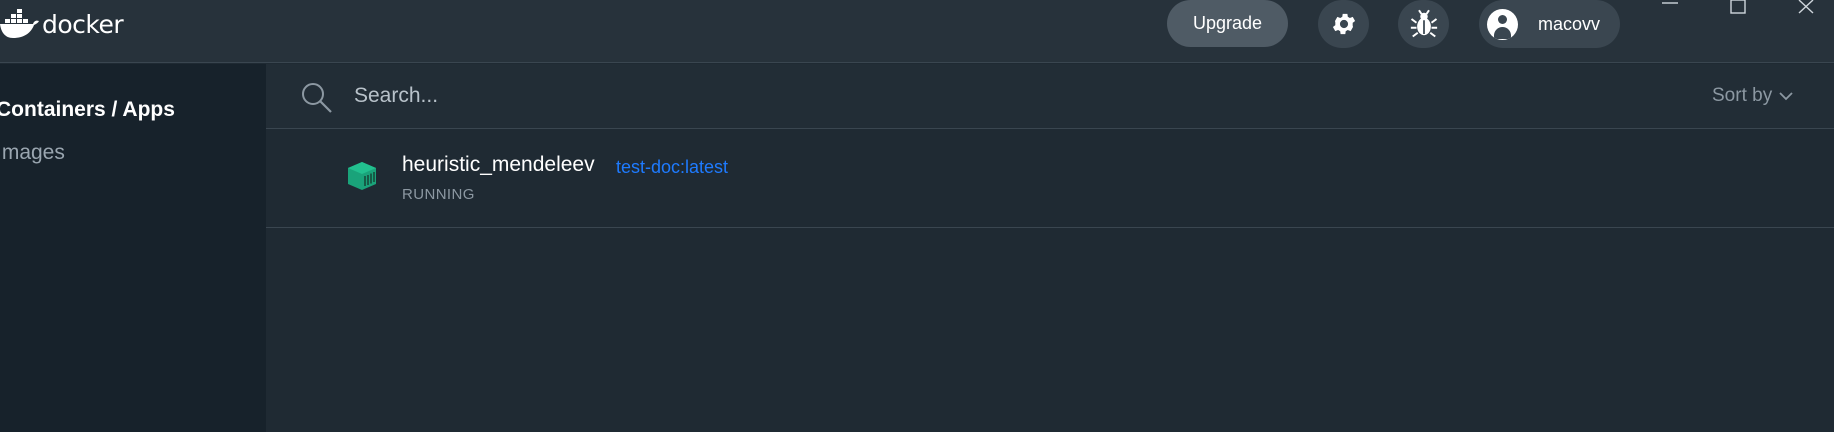  I want to click on sidebar-item-images: Images, so click(32, 153).